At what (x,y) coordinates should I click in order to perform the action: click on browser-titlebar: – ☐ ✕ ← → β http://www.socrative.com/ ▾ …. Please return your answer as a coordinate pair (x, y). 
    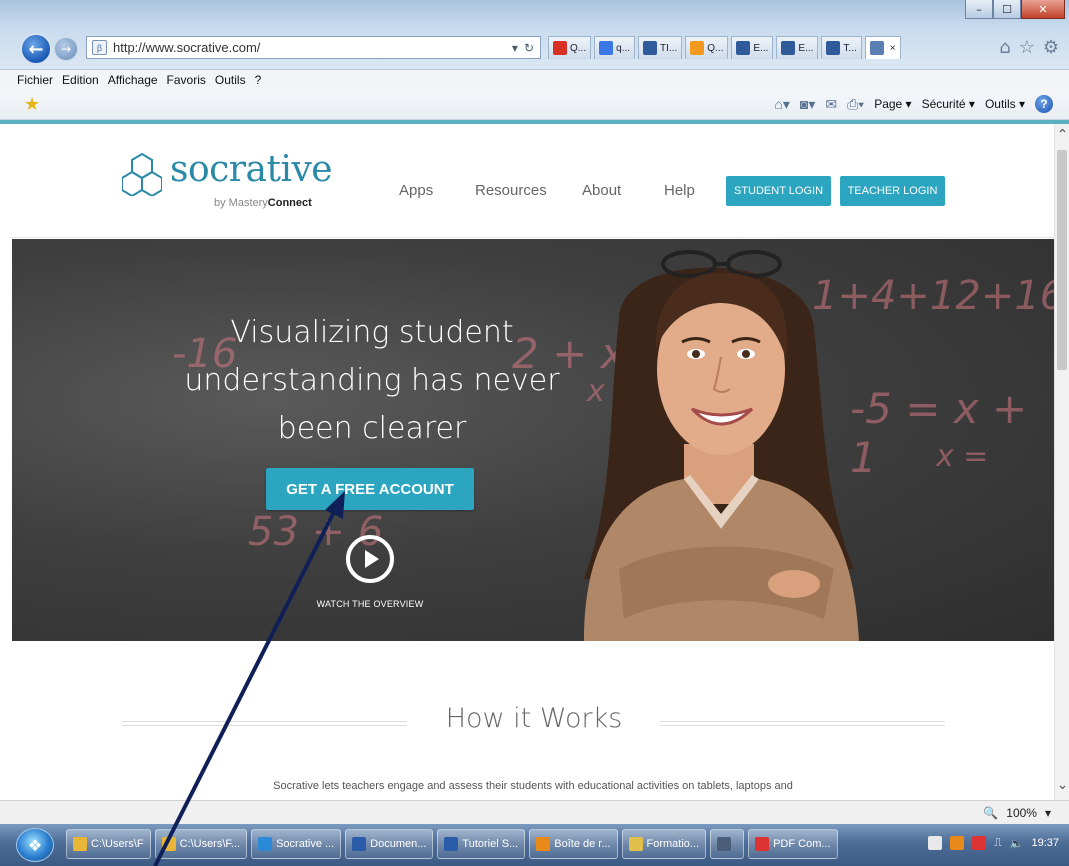
    Looking at the image, I should click on (534, 35).